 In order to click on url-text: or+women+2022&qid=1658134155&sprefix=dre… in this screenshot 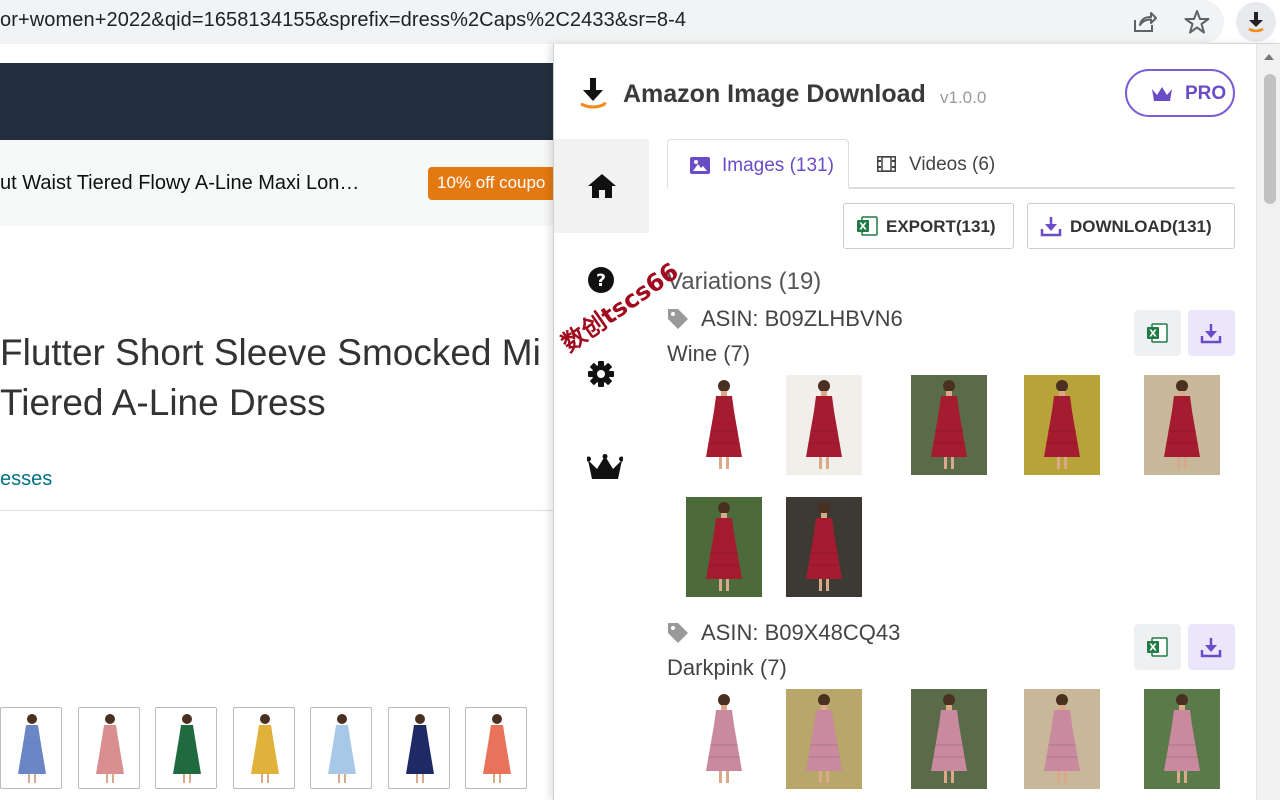, I will do `click(343, 20)`.